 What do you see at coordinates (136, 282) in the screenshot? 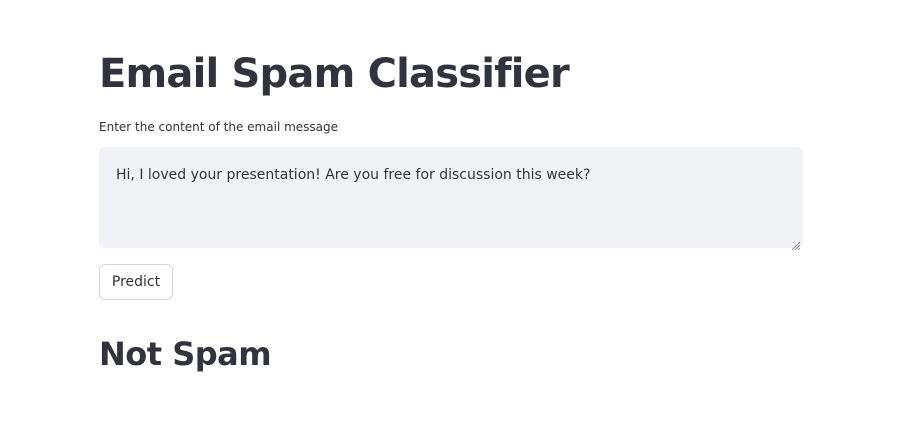
I see `predict-button: Predict` at bounding box center [136, 282].